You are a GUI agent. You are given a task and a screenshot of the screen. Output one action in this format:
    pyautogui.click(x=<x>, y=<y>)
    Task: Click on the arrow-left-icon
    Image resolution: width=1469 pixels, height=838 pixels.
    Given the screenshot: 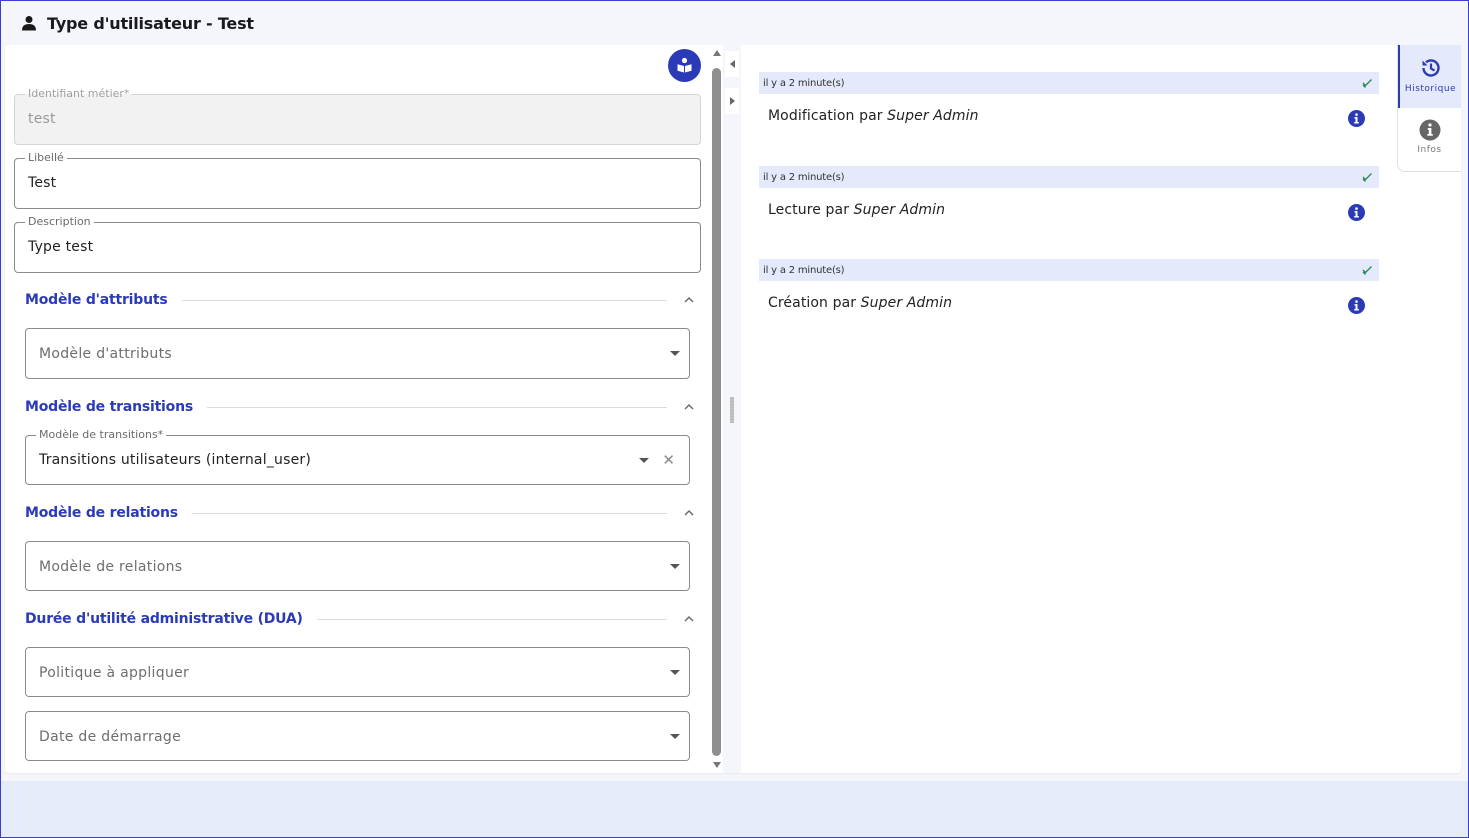 What is the action you would take?
    pyautogui.click(x=732, y=64)
    